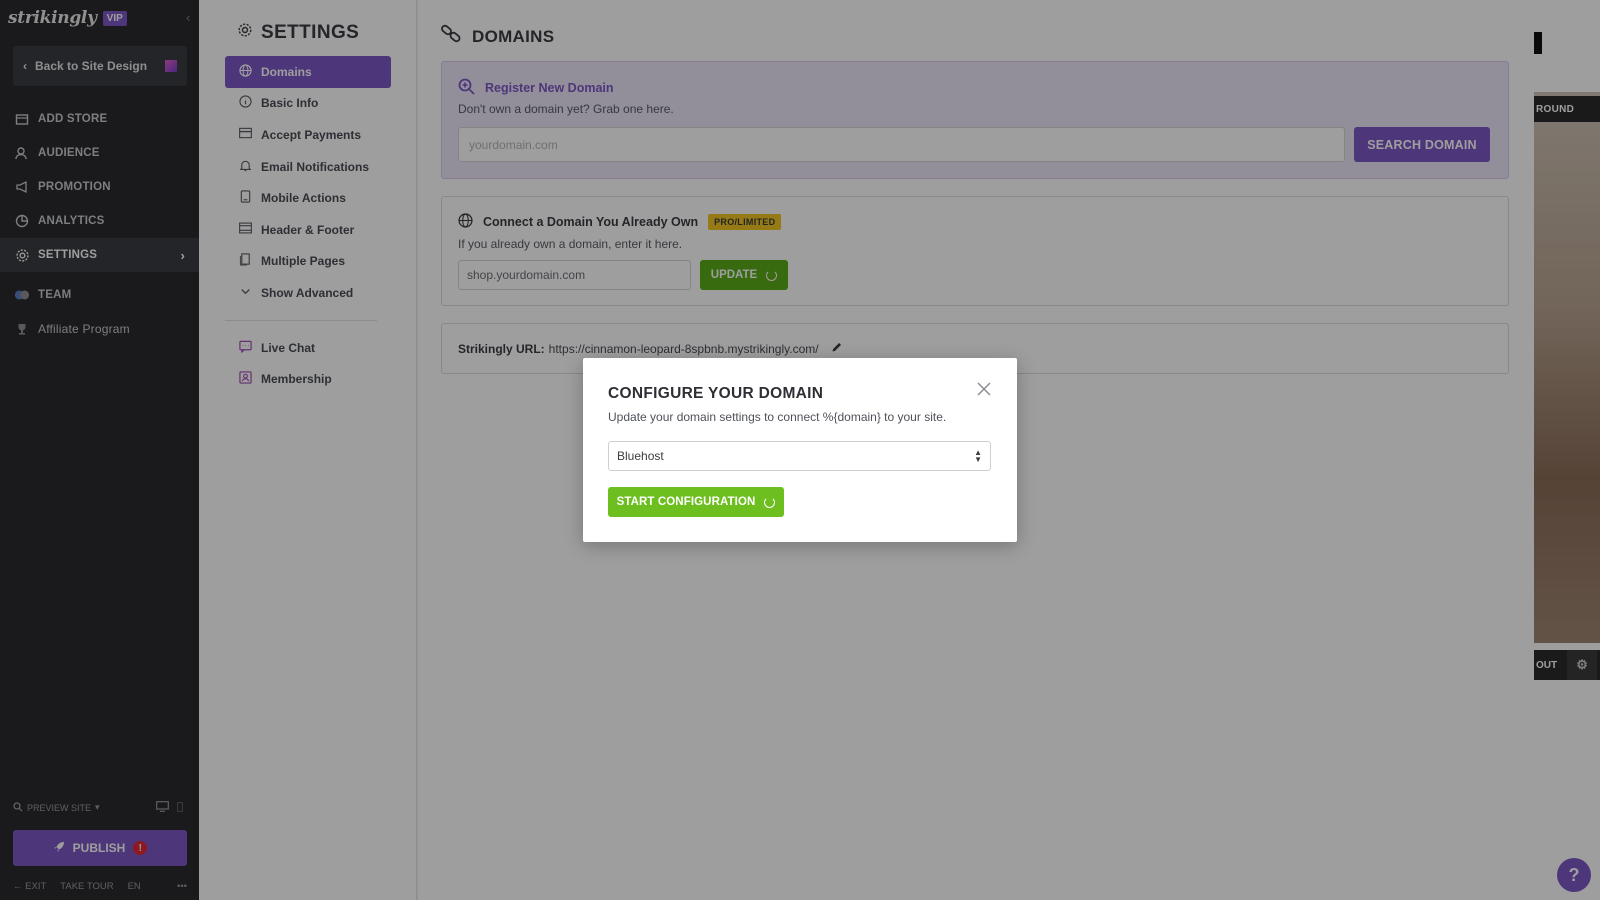  Describe the element at coordinates (640, 456) in the screenshot. I see `provider-select-value: Bluehost` at that location.